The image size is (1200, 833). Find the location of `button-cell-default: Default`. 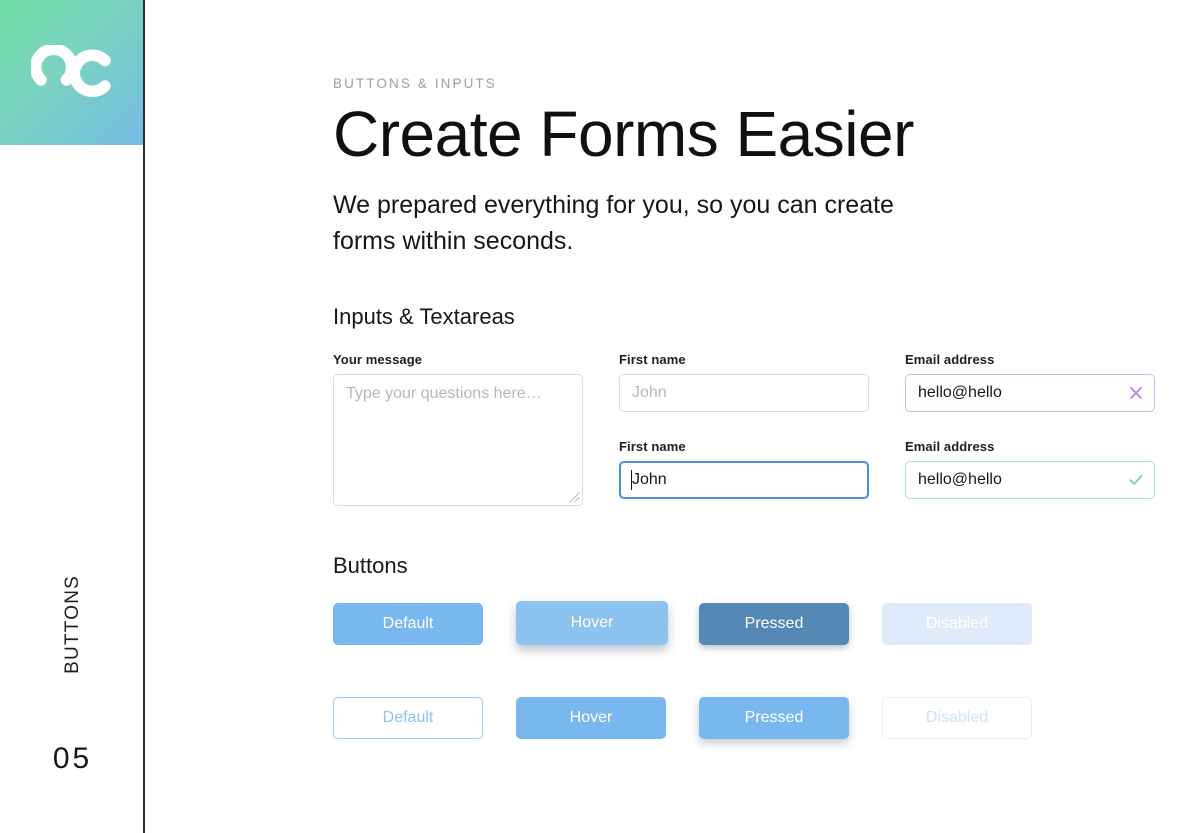

button-cell-default: Default is located at coordinates (424, 632).